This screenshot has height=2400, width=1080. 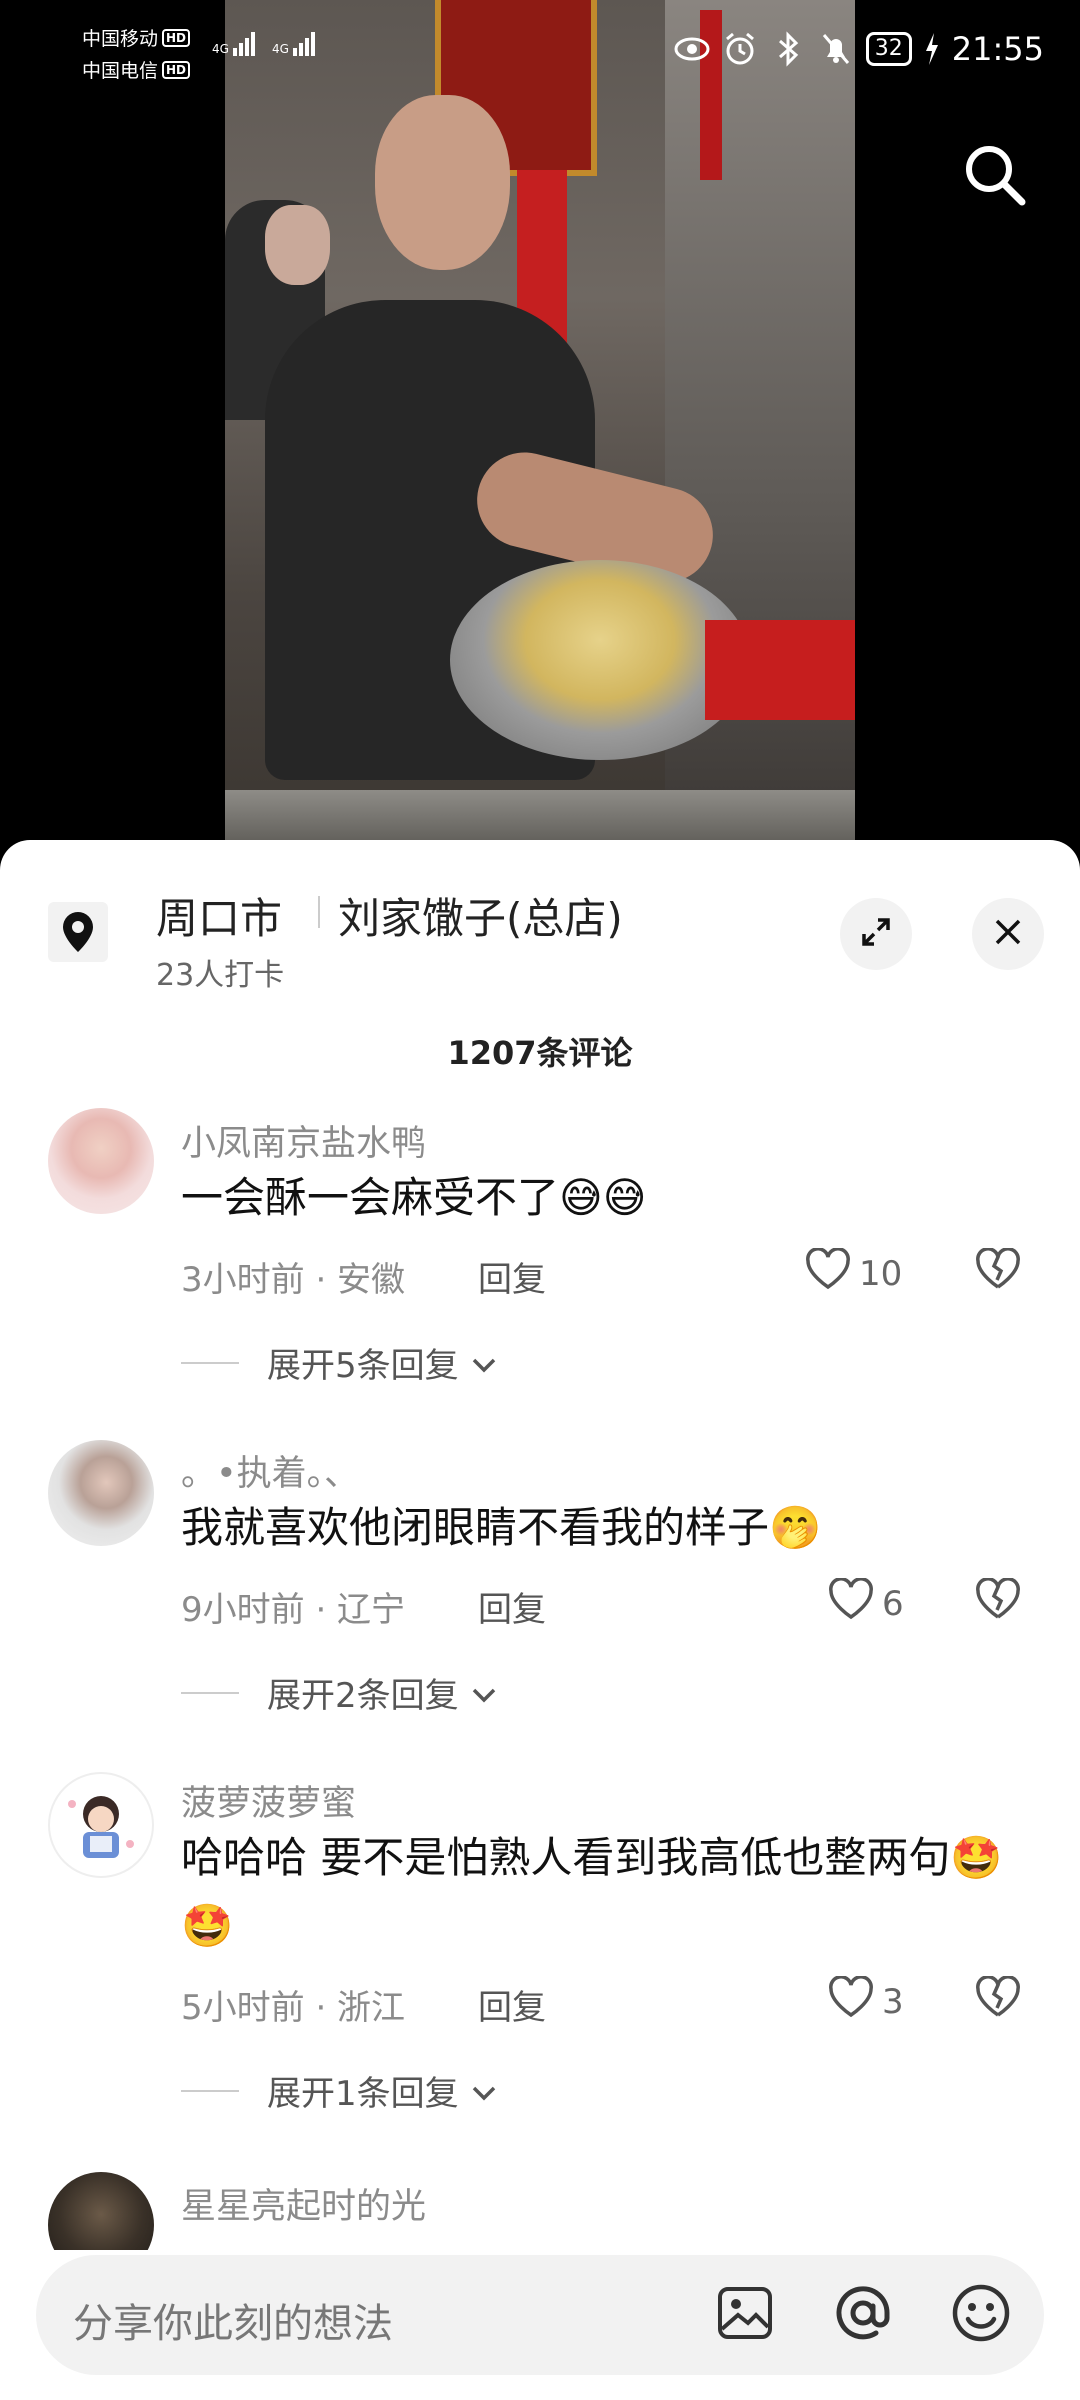 I want to click on comment-input-placeholder: 分享你此刻的想法, so click(x=233, y=2324).